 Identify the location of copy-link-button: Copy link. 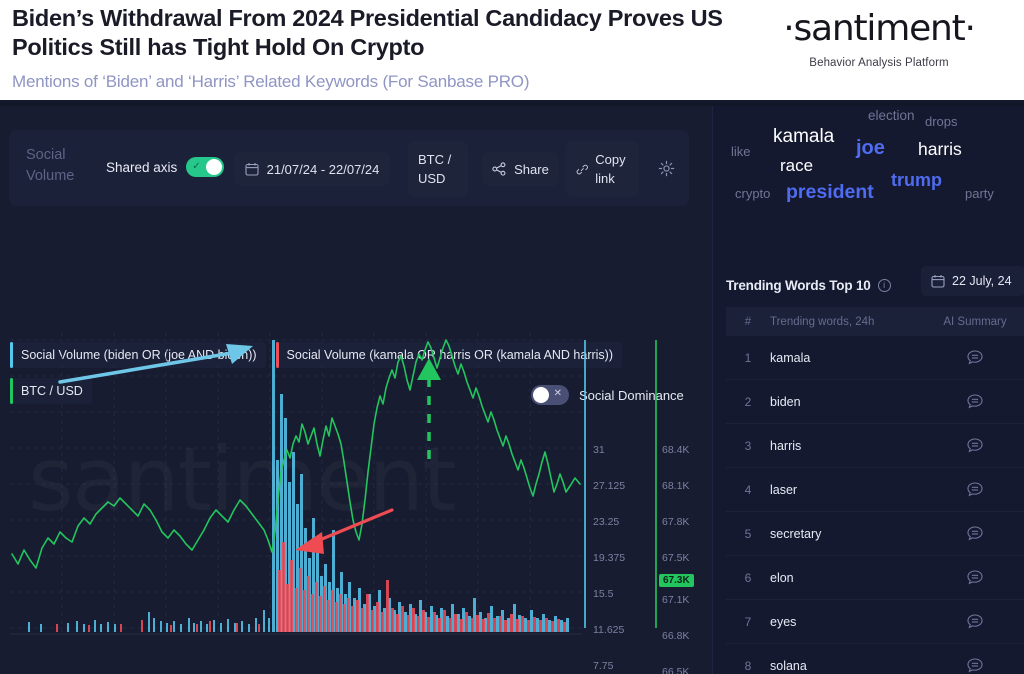
(602, 169).